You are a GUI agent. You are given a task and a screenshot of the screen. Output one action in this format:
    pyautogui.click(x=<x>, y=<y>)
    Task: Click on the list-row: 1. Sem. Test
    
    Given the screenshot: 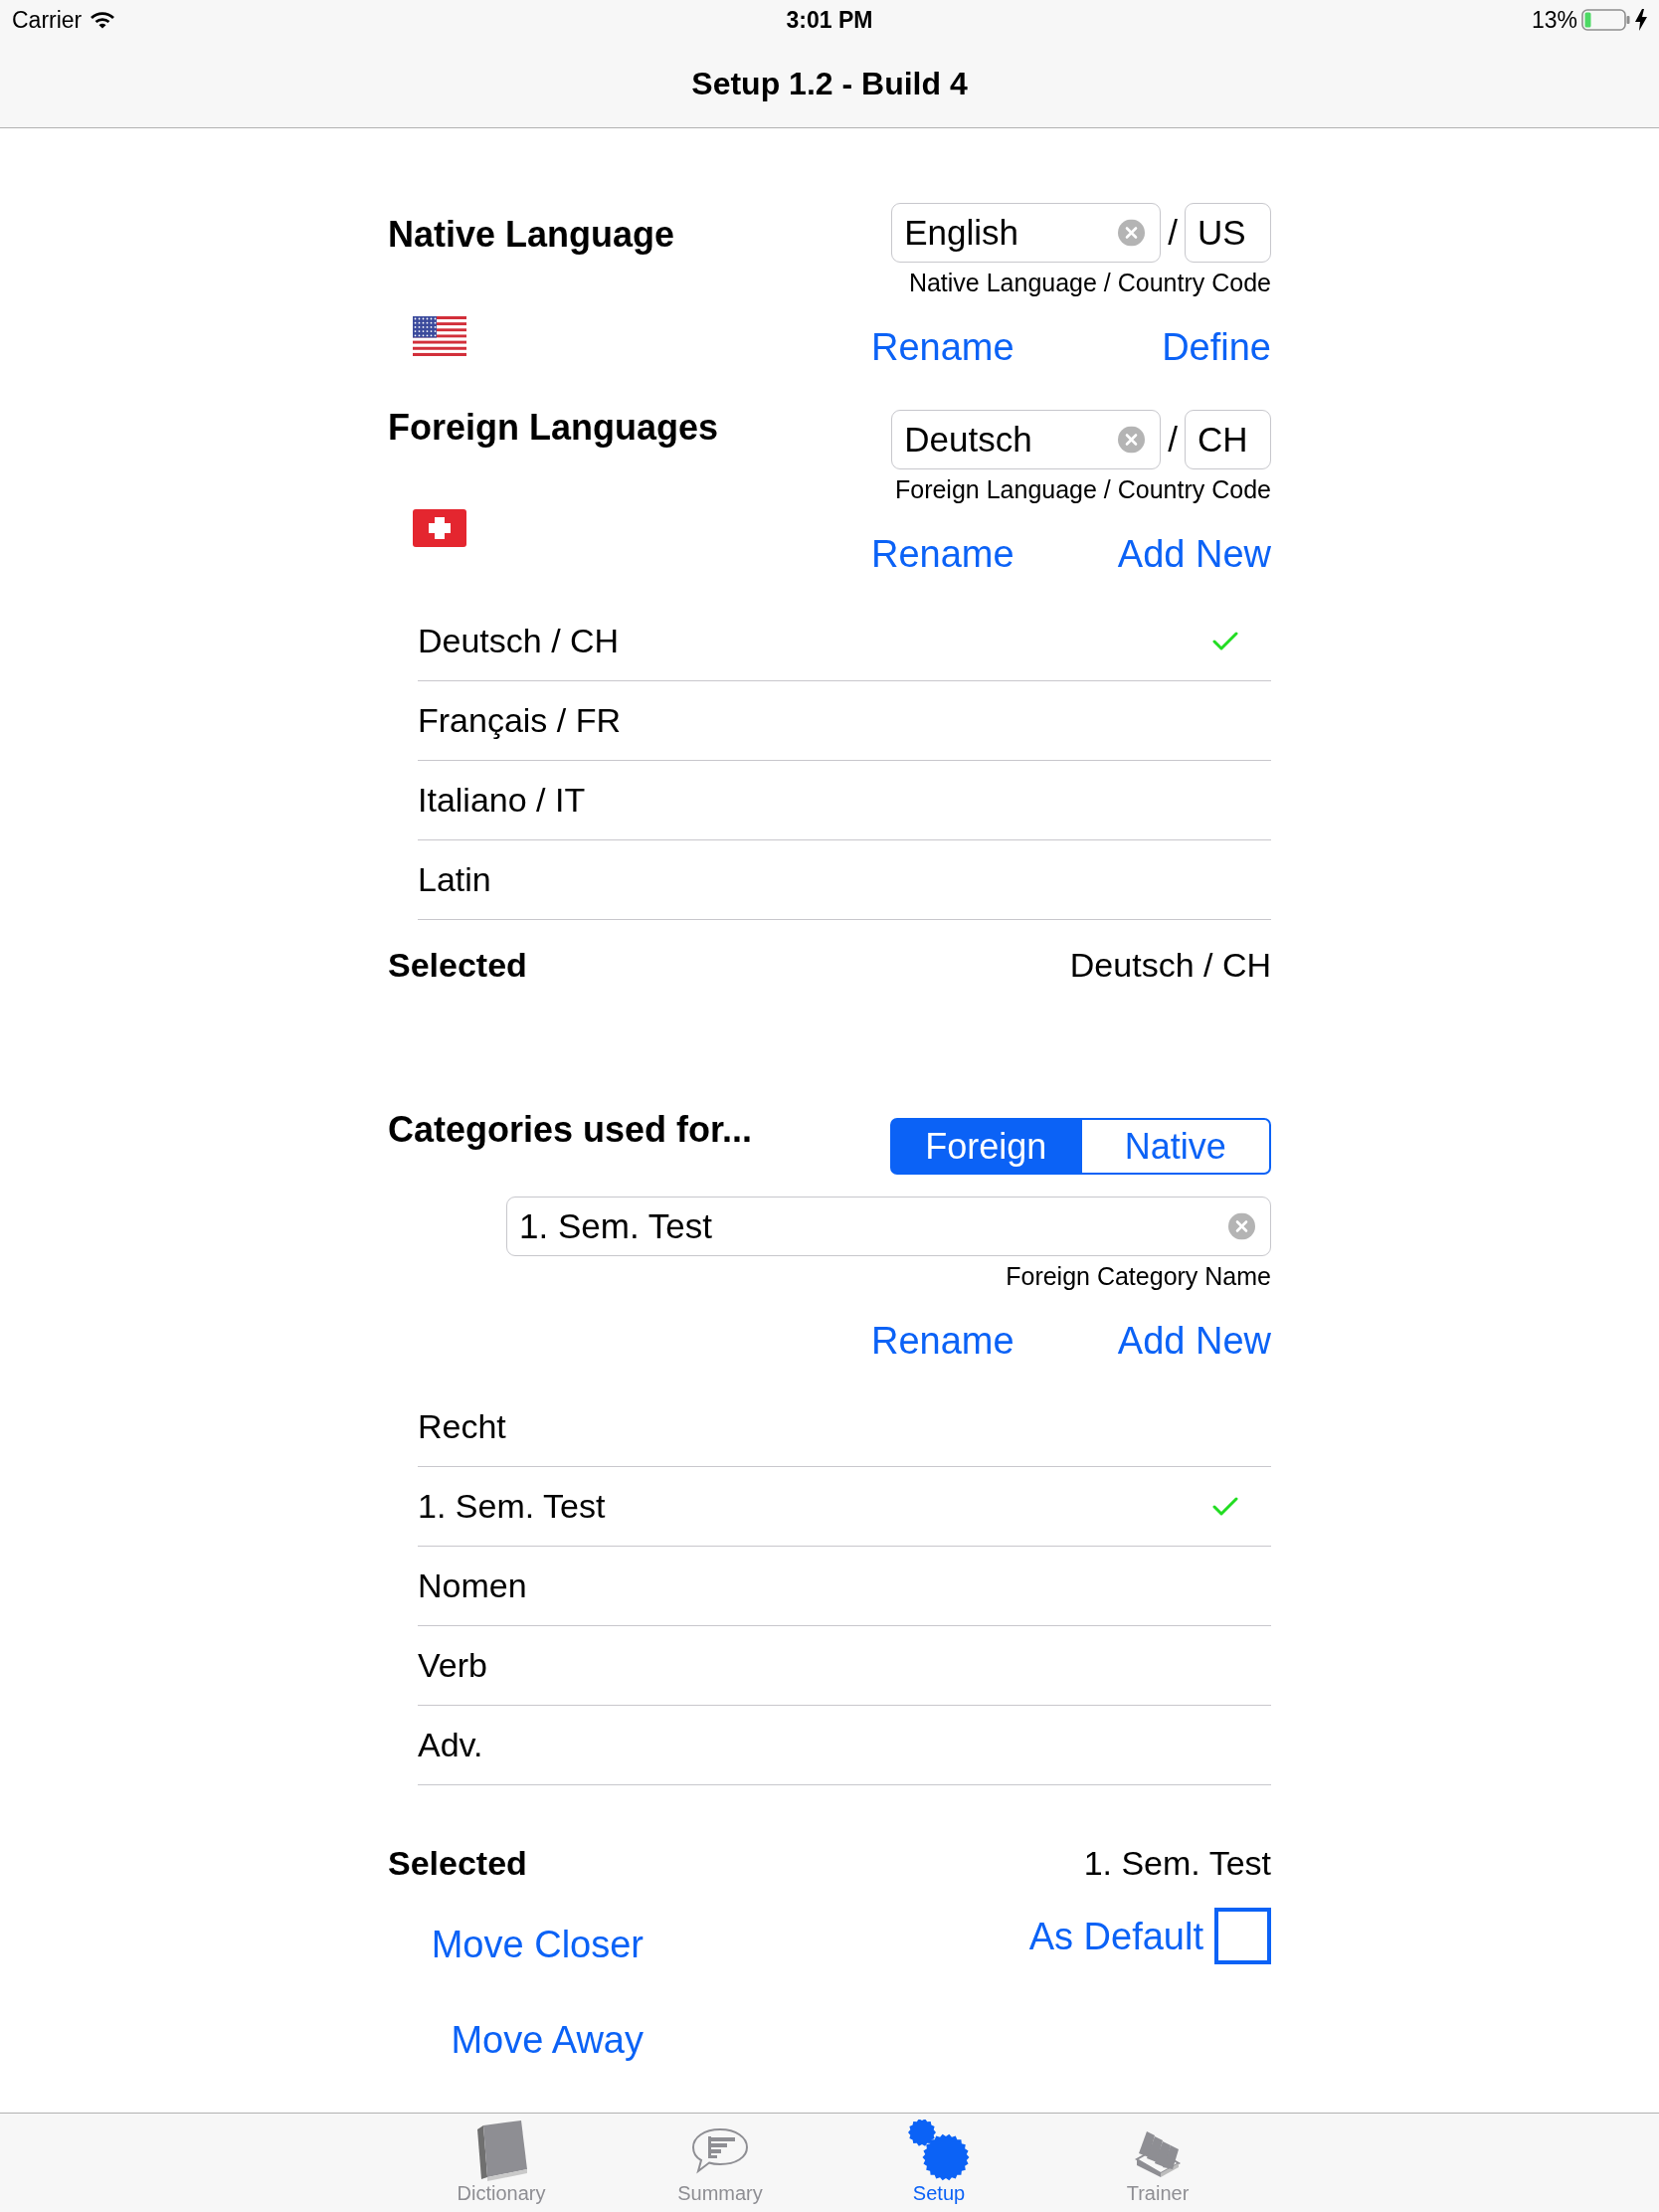 What is the action you would take?
    pyautogui.click(x=844, y=1507)
    